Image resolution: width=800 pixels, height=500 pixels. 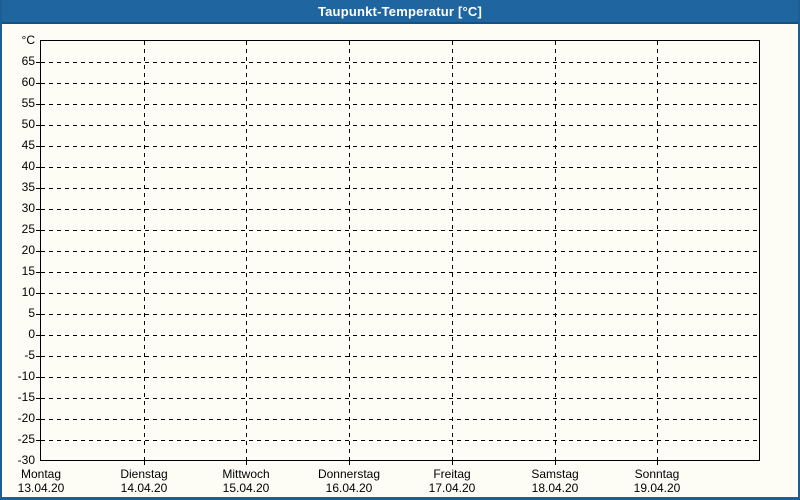 I want to click on y-tick-label: 20, so click(x=28, y=250).